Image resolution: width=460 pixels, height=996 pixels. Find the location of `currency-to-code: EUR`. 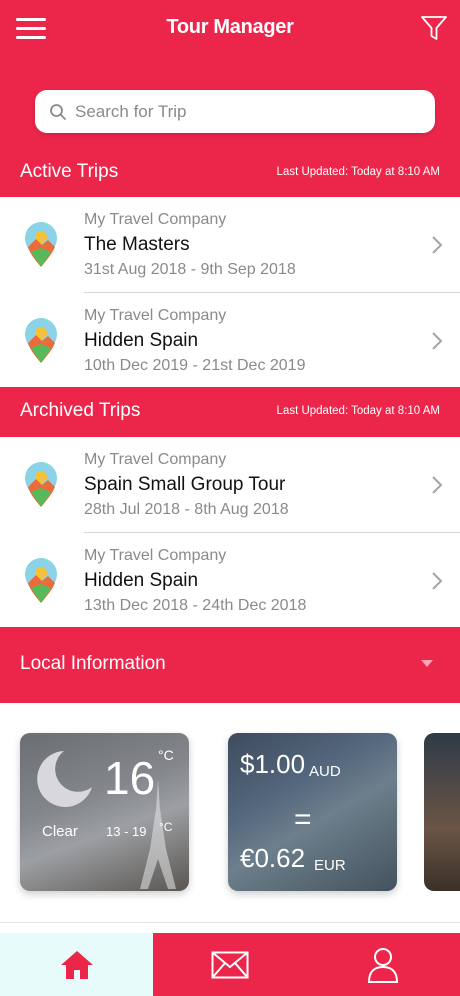

currency-to-code: EUR is located at coordinates (330, 865).